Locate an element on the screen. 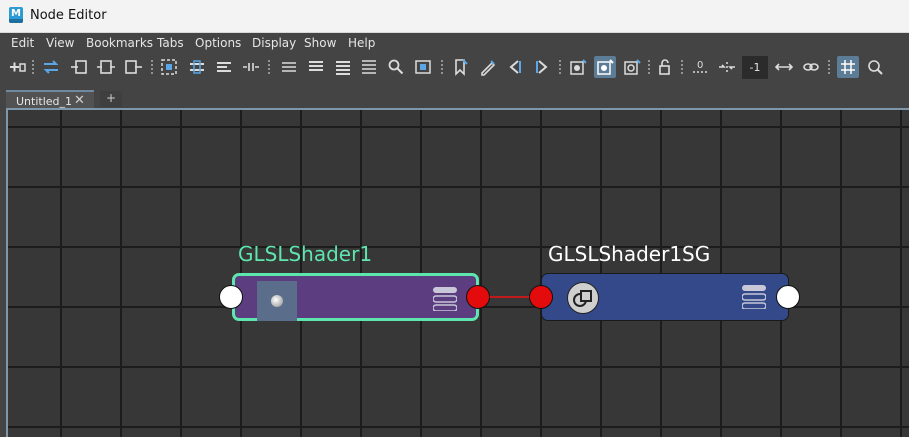 The height and width of the screenshot is (437, 909). add-tab-button: + is located at coordinates (111, 99).